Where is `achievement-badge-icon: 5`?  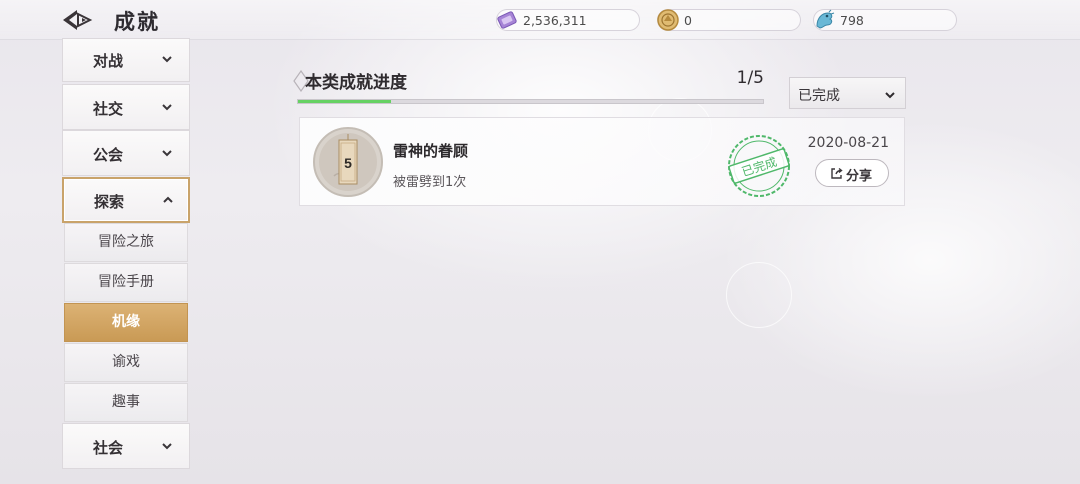 achievement-badge-icon: 5 is located at coordinates (348, 162).